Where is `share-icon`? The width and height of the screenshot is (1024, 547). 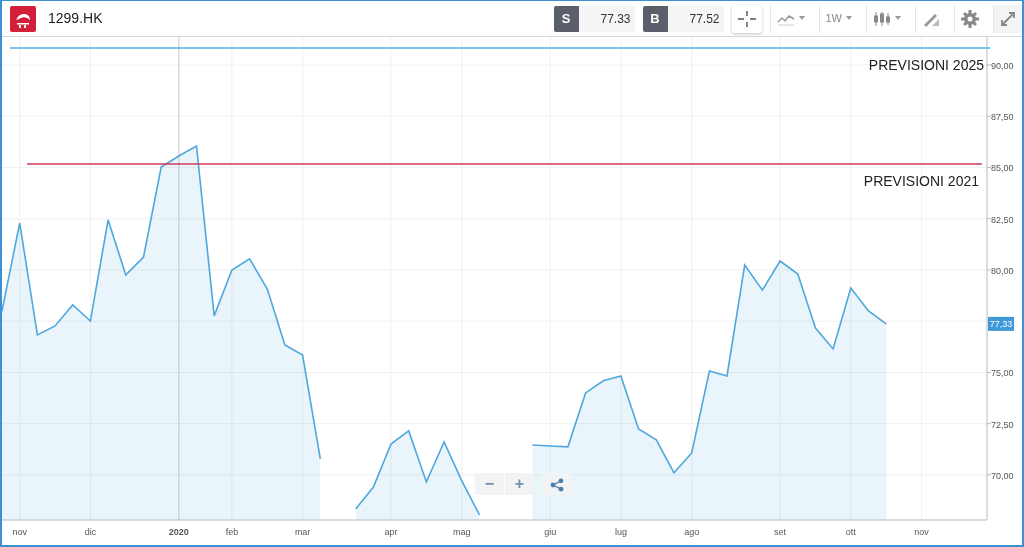
share-icon is located at coordinates (556, 484).